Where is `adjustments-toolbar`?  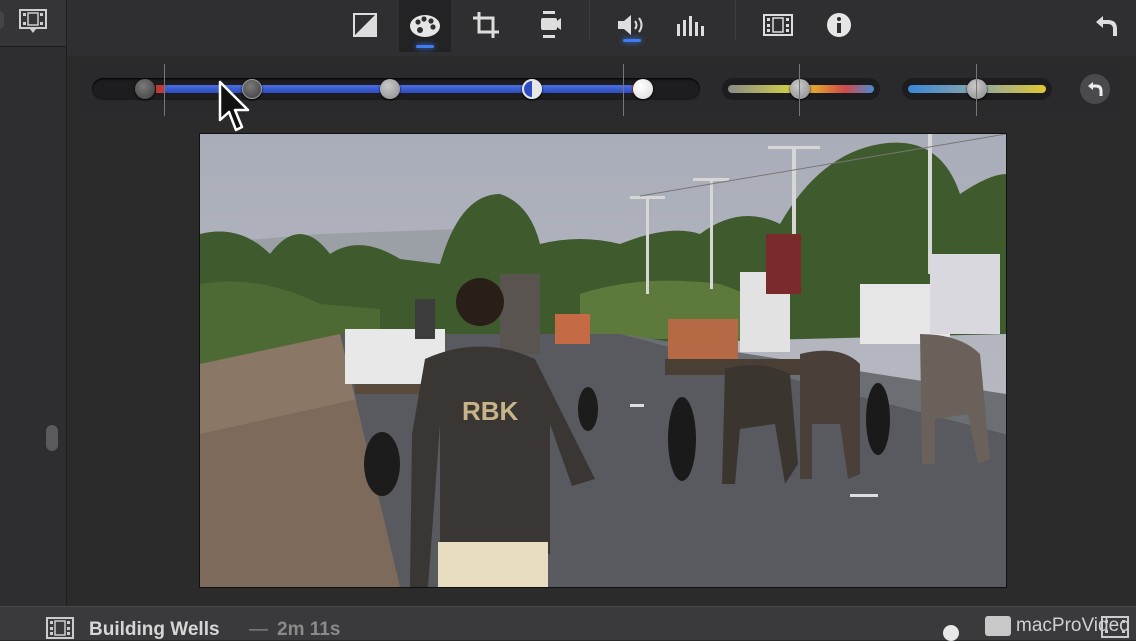 adjustments-toolbar is located at coordinates (601, 28).